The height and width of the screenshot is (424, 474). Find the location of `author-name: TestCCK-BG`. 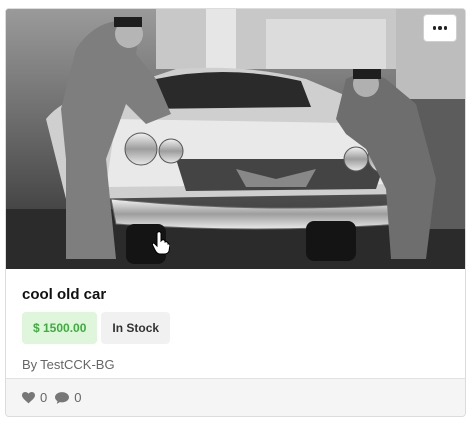

author-name: TestCCK-BG is located at coordinates (77, 364).